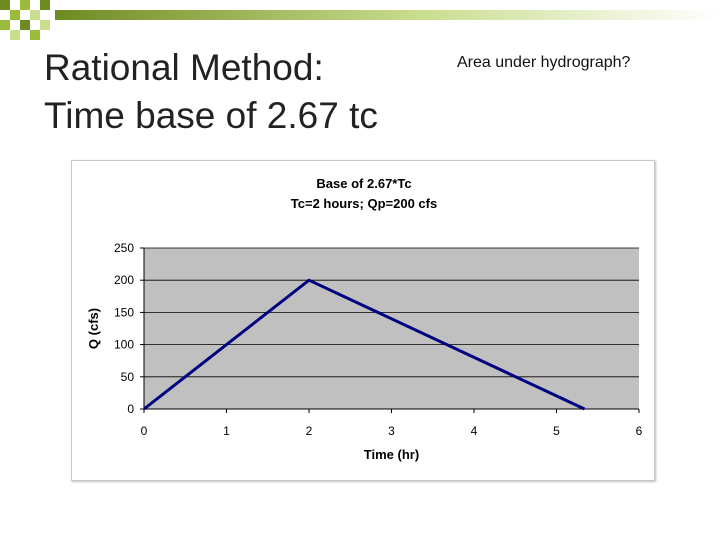 The image size is (720, 540). I want to click on x-tick-label: 6, so click(639, 431).